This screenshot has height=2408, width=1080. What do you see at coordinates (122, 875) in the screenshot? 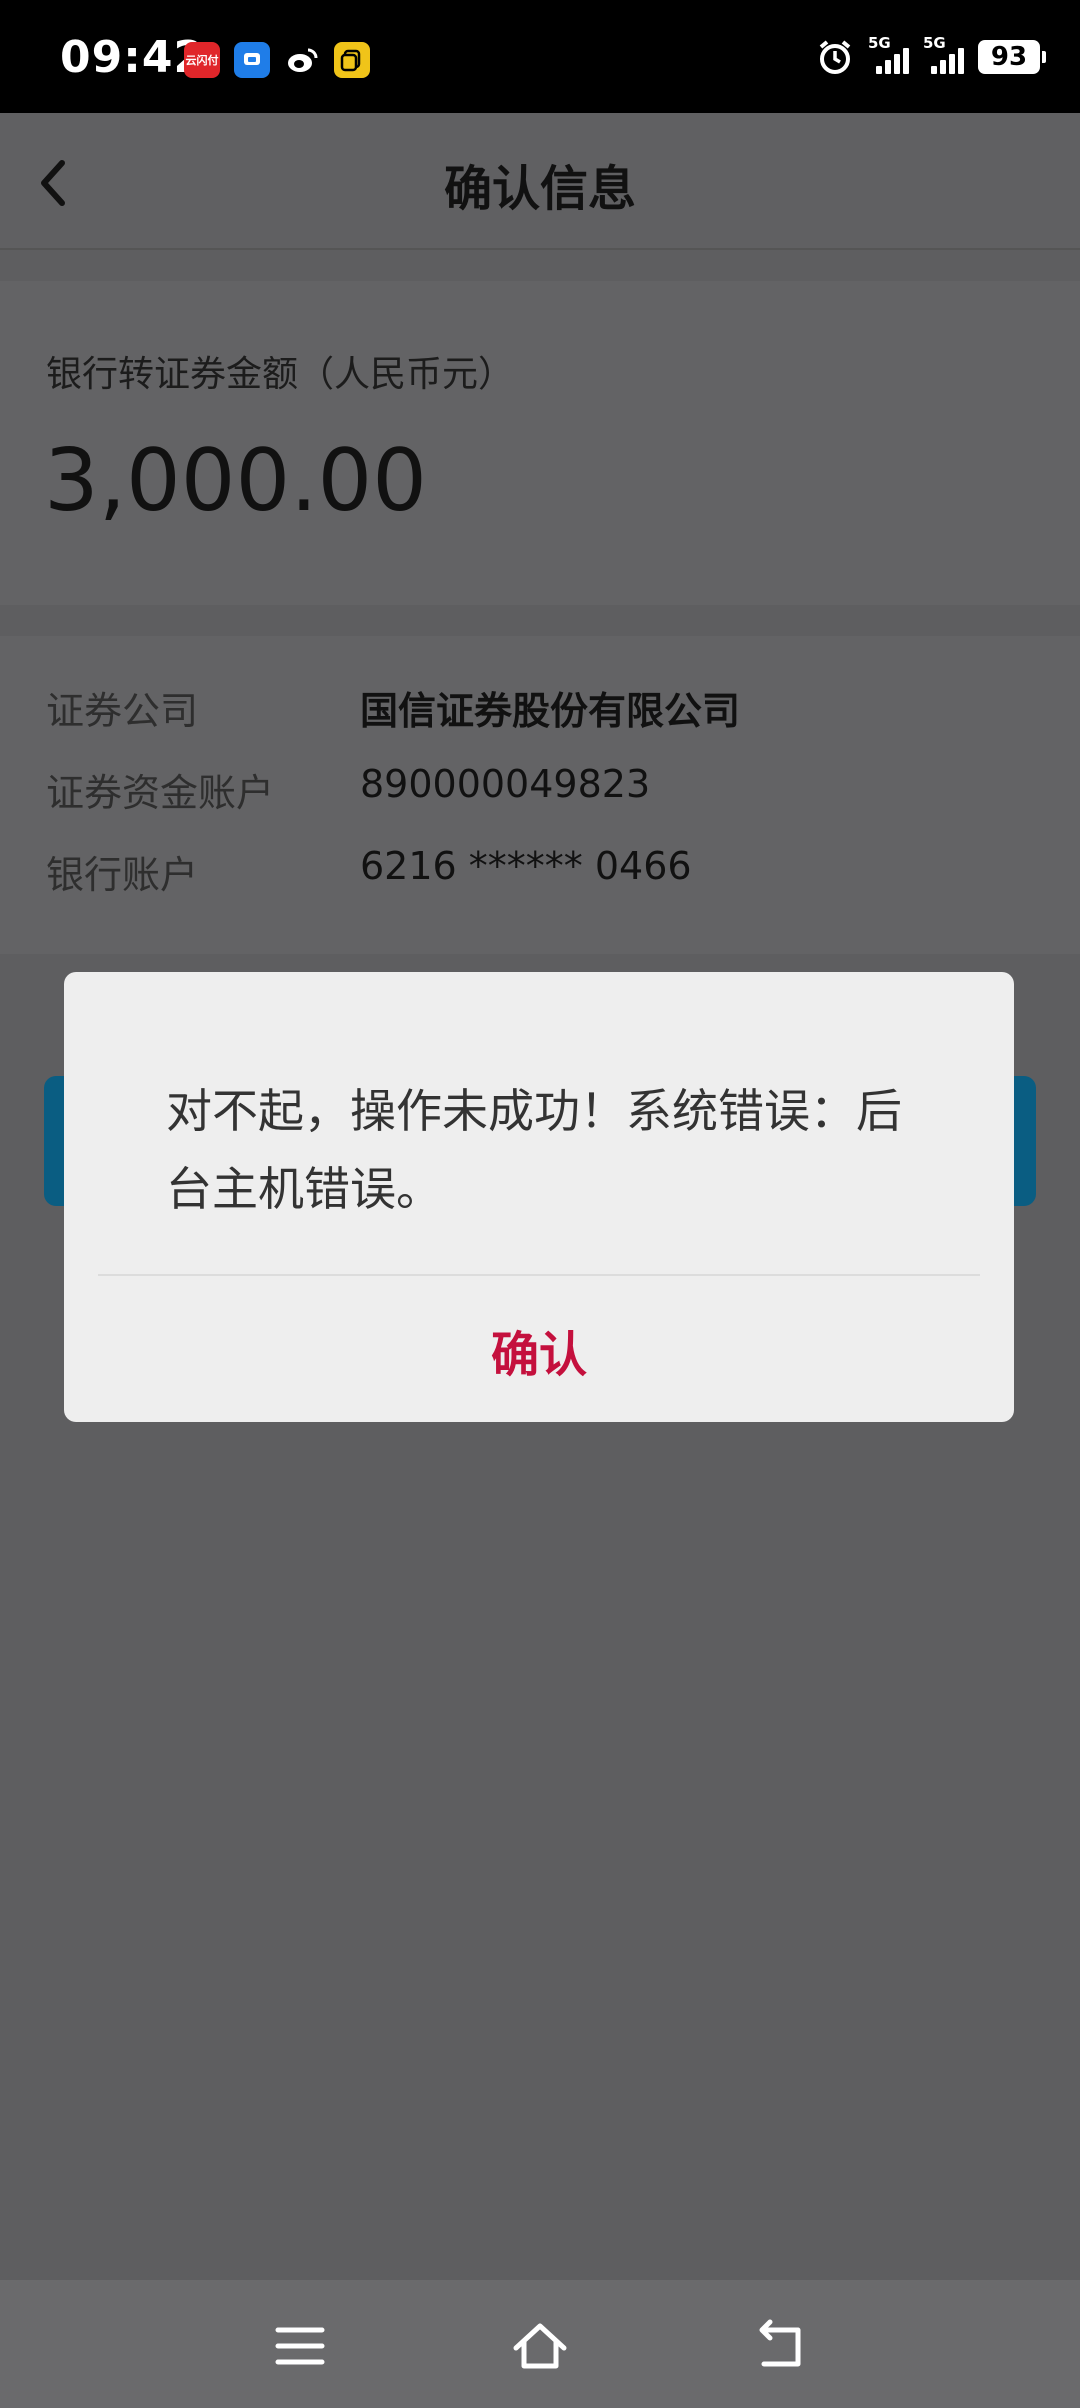
I see `detail-key: 银行账户` at bounding box center [122, 875].